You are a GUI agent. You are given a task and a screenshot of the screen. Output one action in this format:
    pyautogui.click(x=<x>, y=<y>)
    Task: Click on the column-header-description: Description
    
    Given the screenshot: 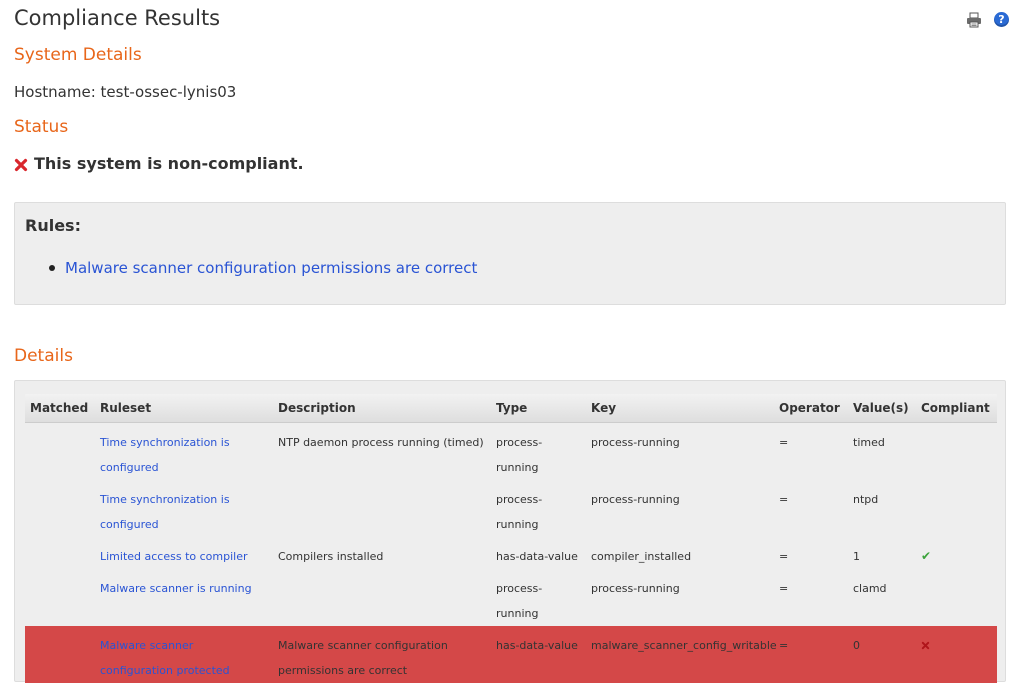 What is the action you would take?
    pyautogui.click(x=382, y=408)
    